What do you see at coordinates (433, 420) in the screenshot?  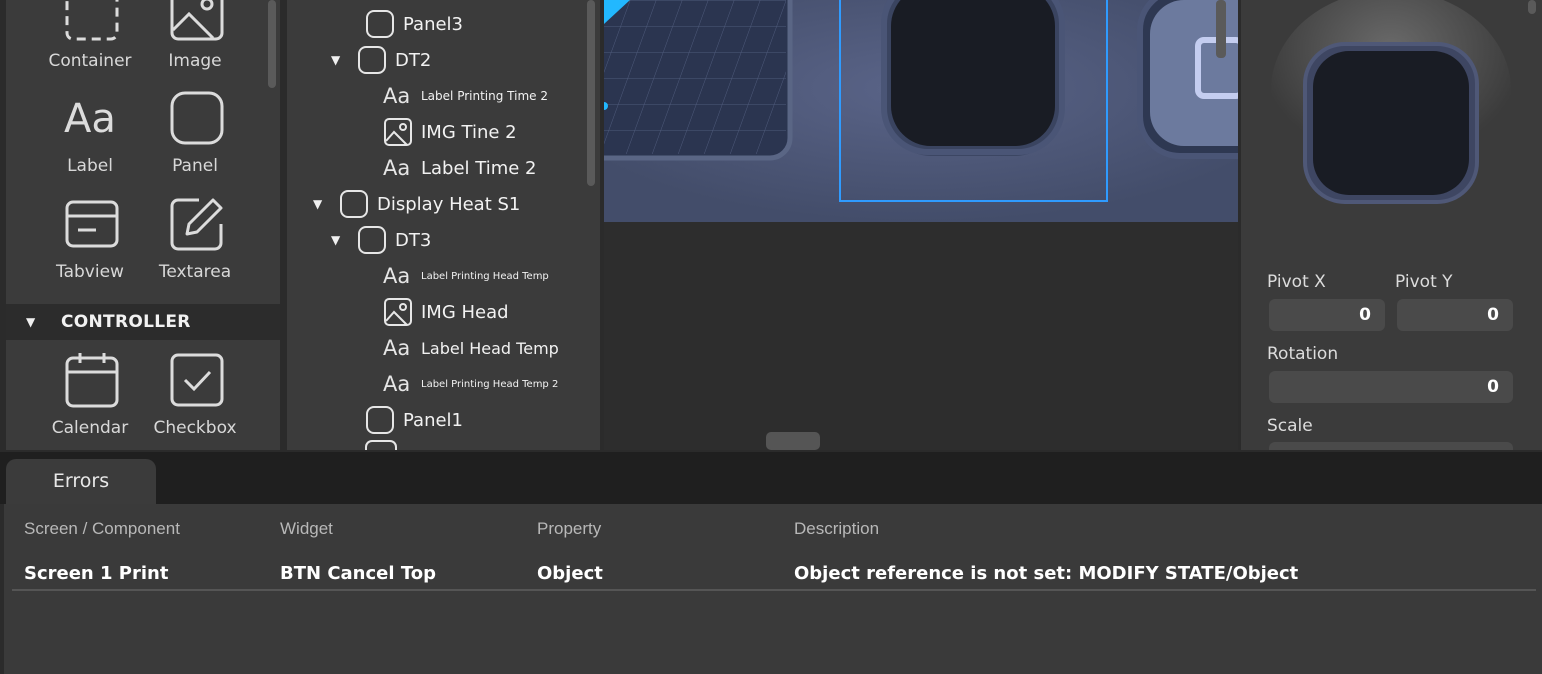 I see `tree-node-label: Panel1` at bounding box center [433, 420].